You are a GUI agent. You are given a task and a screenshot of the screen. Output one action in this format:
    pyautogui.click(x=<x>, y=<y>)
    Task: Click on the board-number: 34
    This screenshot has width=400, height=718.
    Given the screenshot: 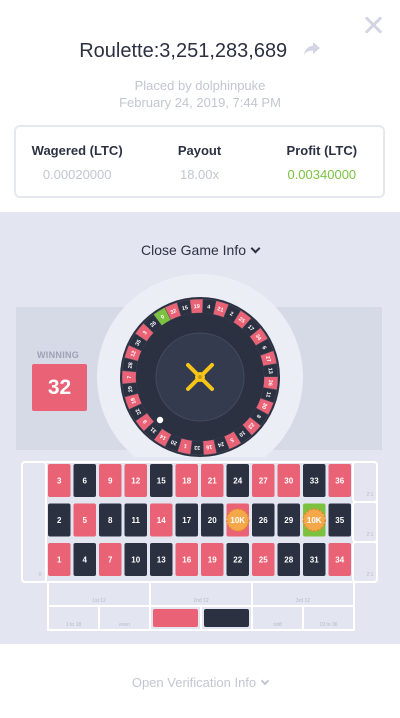 What is the action you would take?
    pyautogui.click(x=339, y=560)
    